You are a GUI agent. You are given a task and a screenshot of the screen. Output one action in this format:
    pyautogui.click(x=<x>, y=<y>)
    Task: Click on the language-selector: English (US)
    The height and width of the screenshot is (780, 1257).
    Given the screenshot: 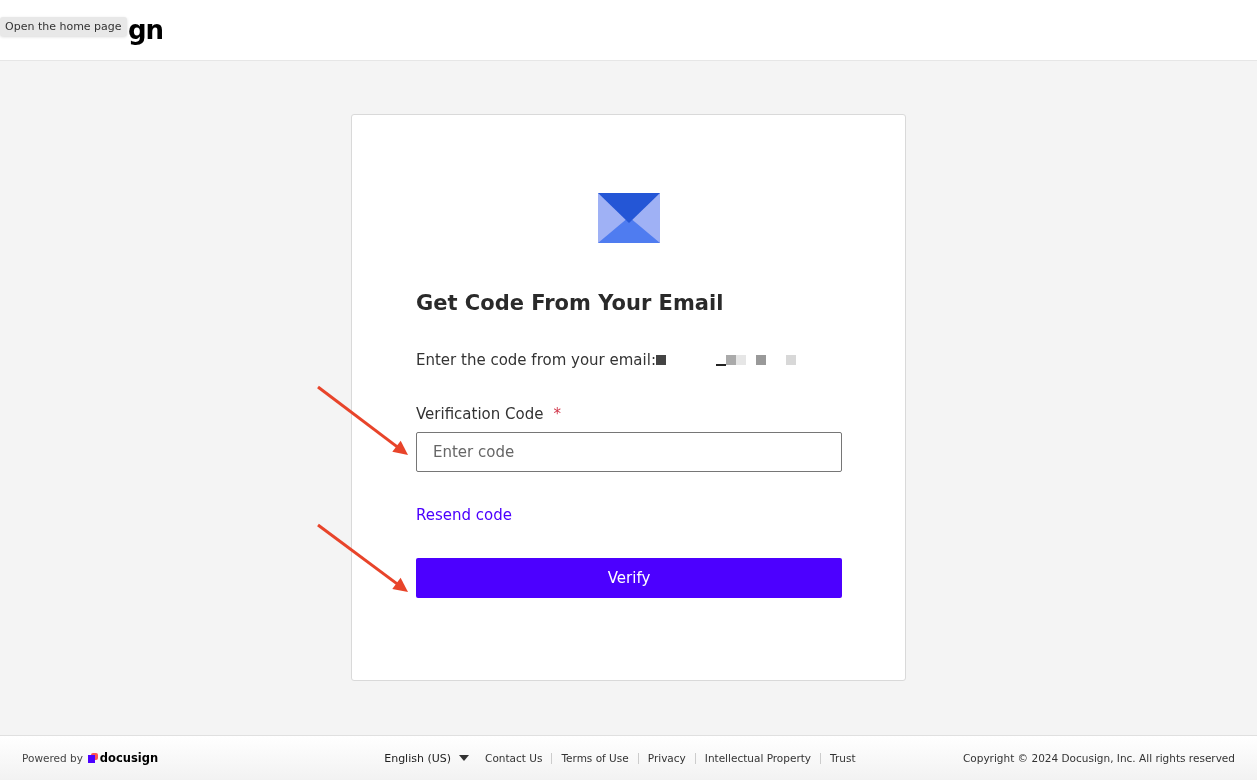 What is the action you would take?
    pyautogui.click(x=427, y=758)
    